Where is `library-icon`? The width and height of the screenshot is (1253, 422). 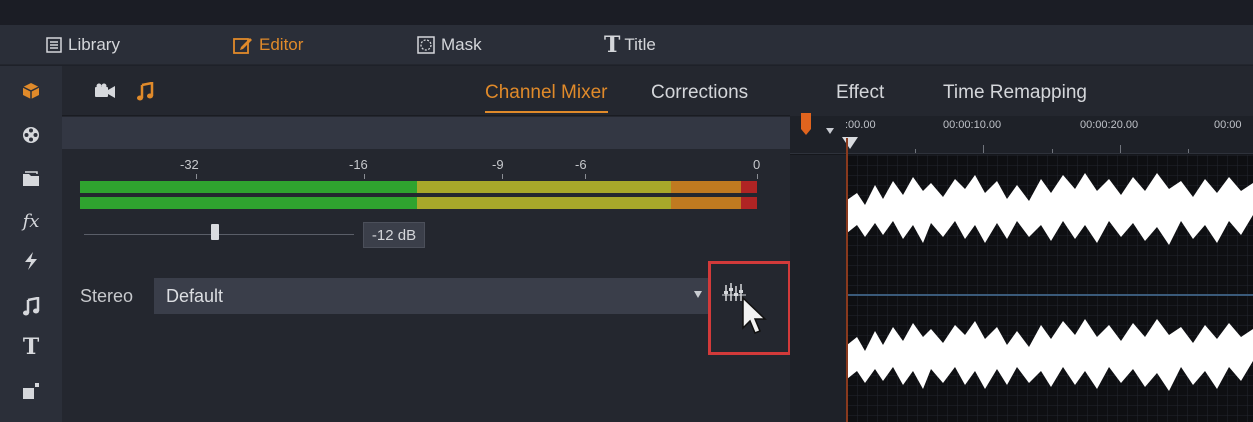
library-icon is located at coordinates (54, 45).